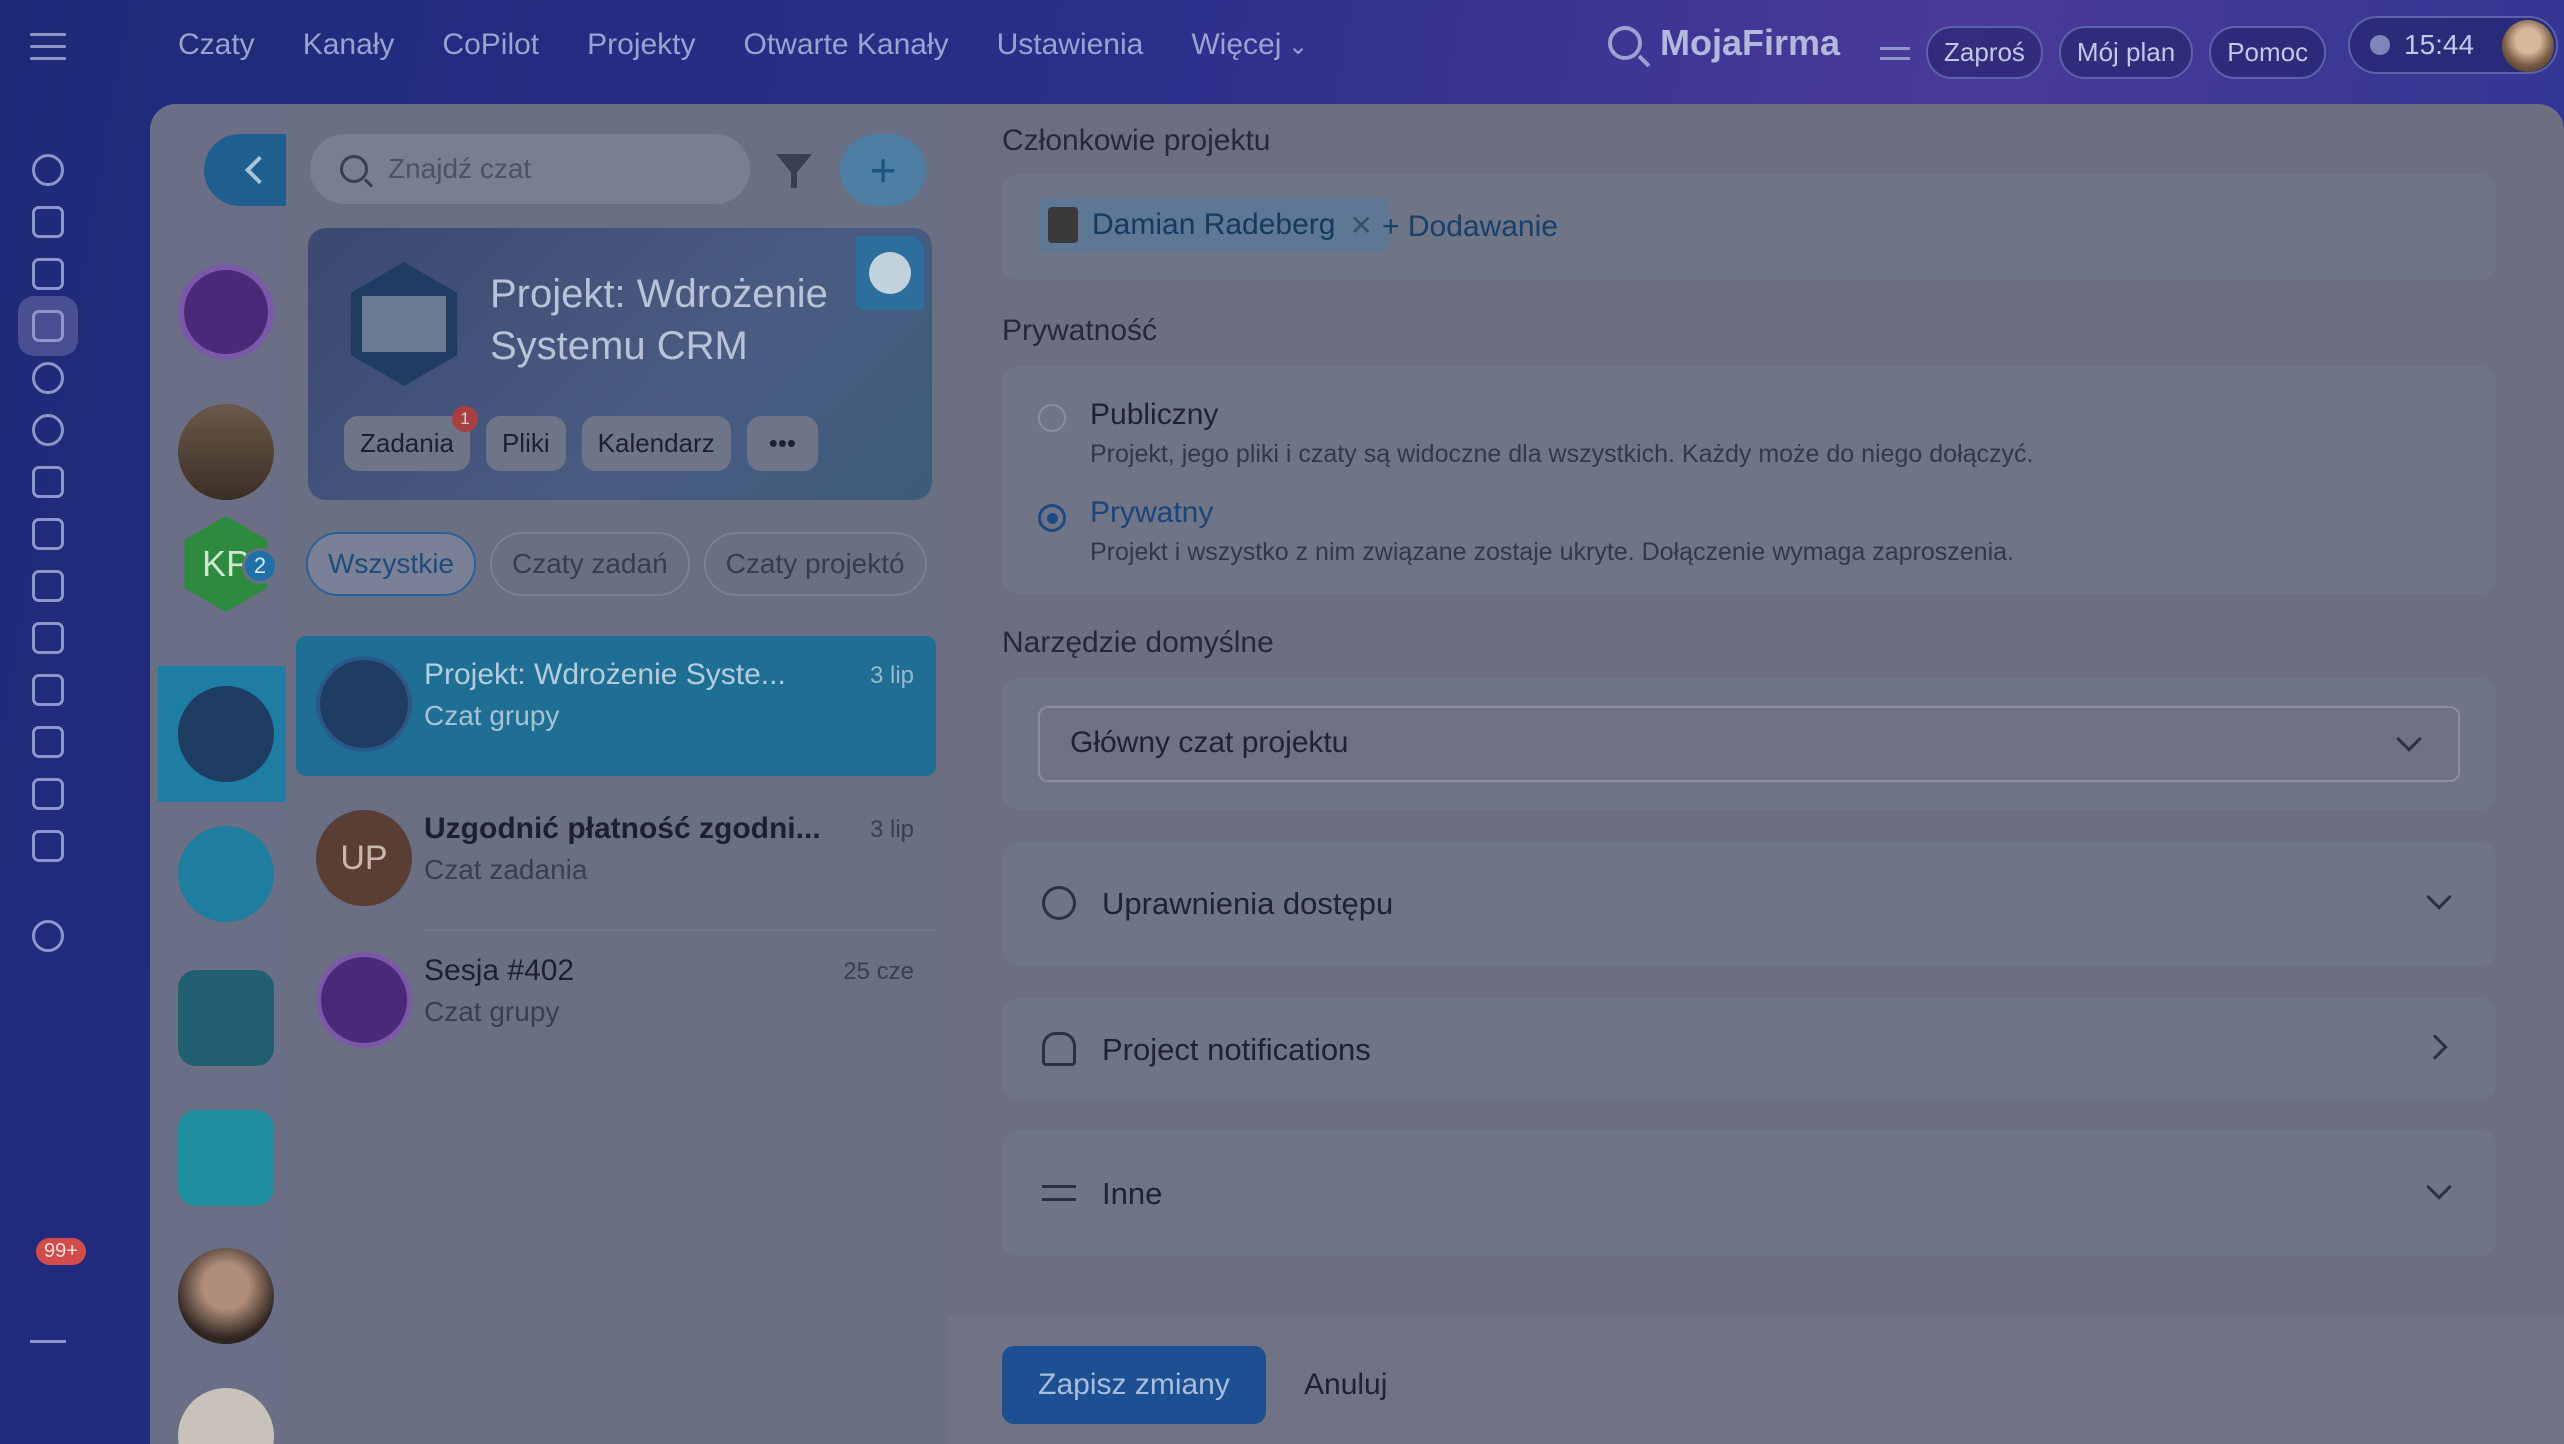  Describe the element at coordinates (48, 690) in the screenshot. I see `rail-board-icon` at that location.